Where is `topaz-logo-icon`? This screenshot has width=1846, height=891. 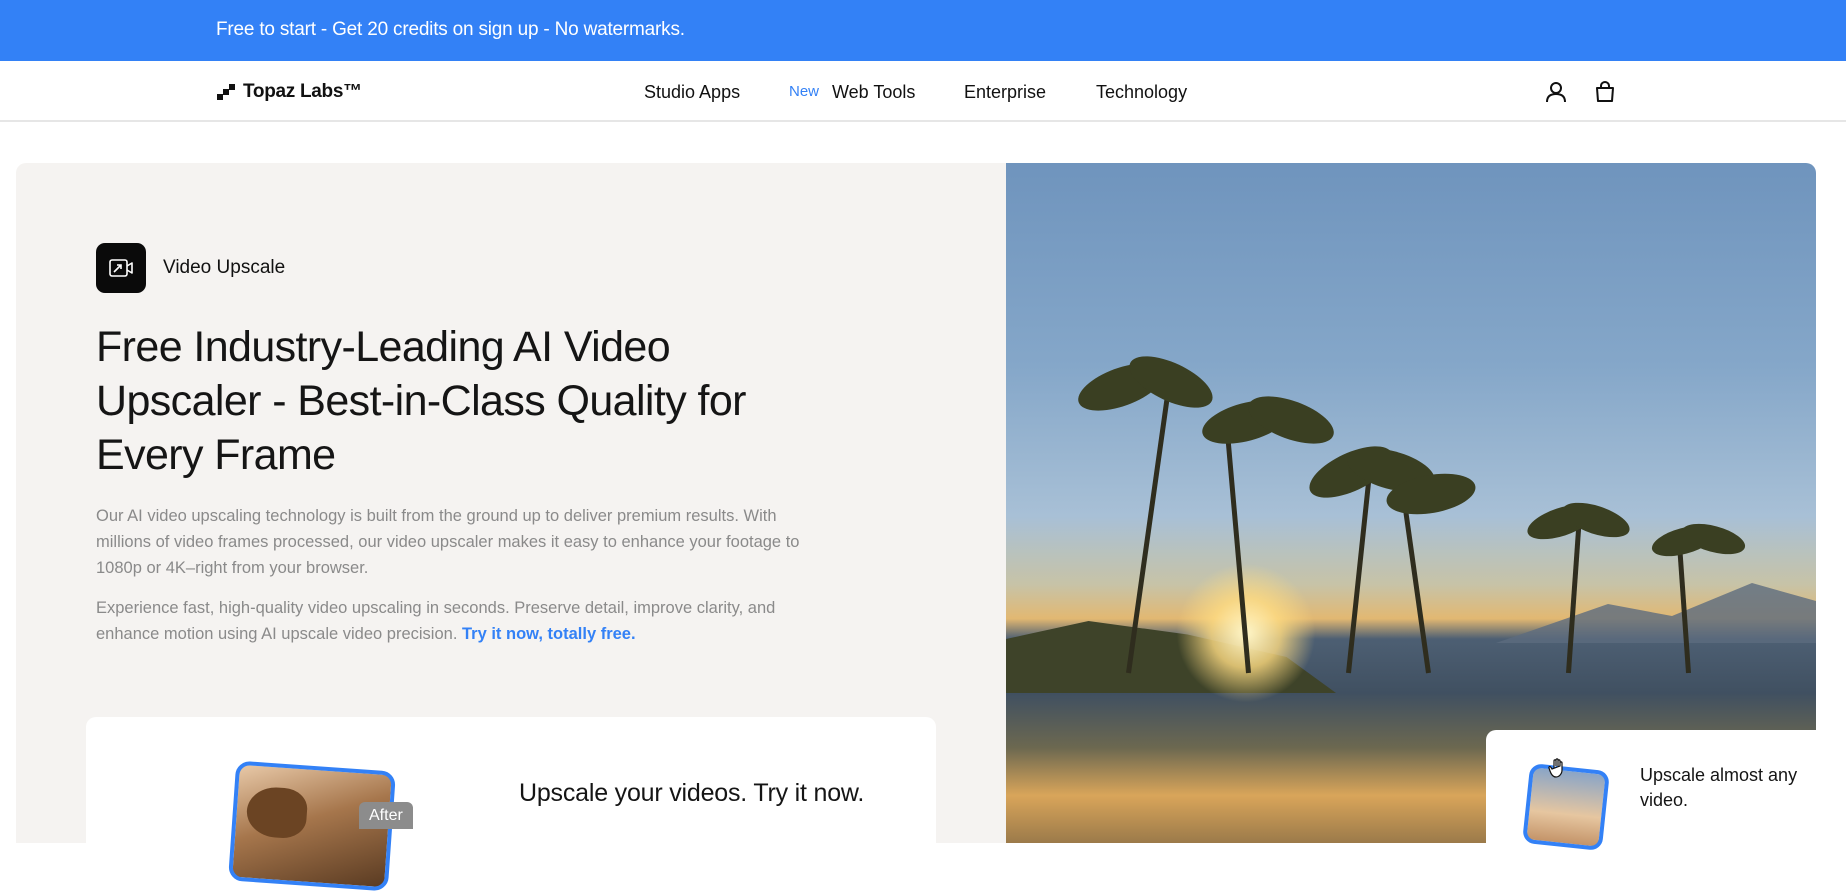
topaz-logo-icon is located at coordinates (226, 92).